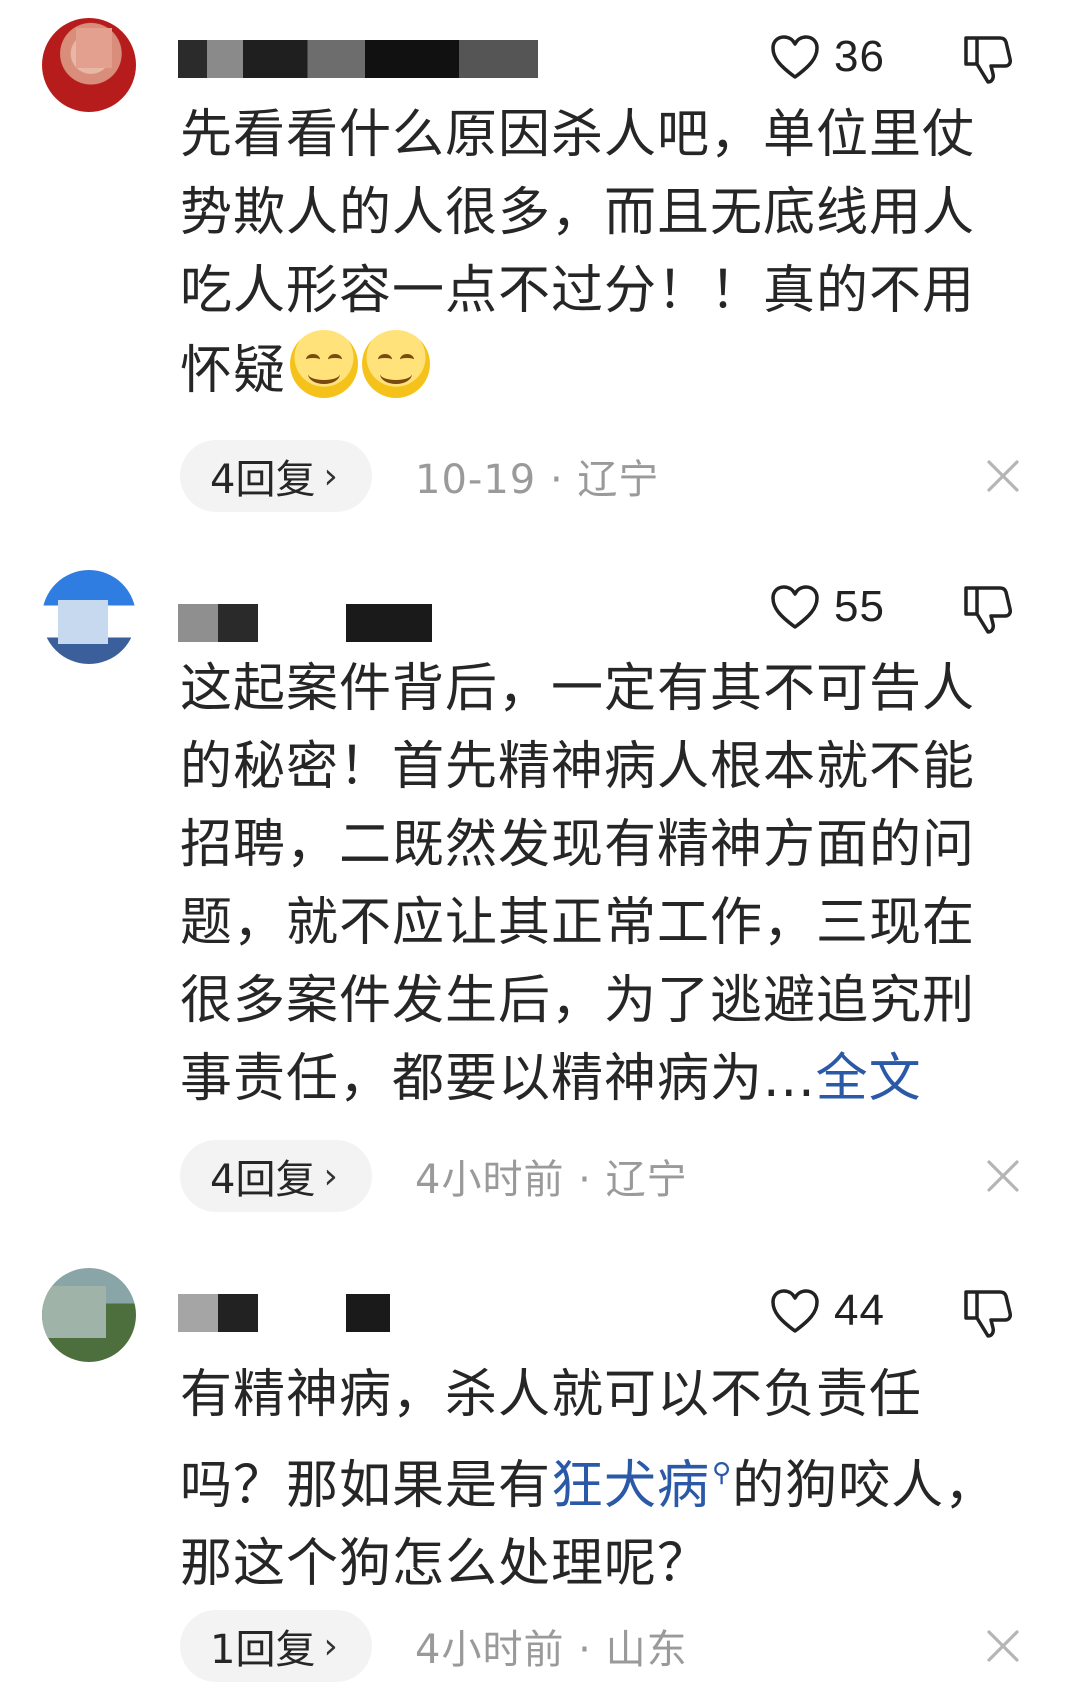 This screenshot has height=1708, width=1078. Describe the element at coordinates (537, 480) in the screenshot. I see `comment-meta: 10-19 · 辽宁` at that location.